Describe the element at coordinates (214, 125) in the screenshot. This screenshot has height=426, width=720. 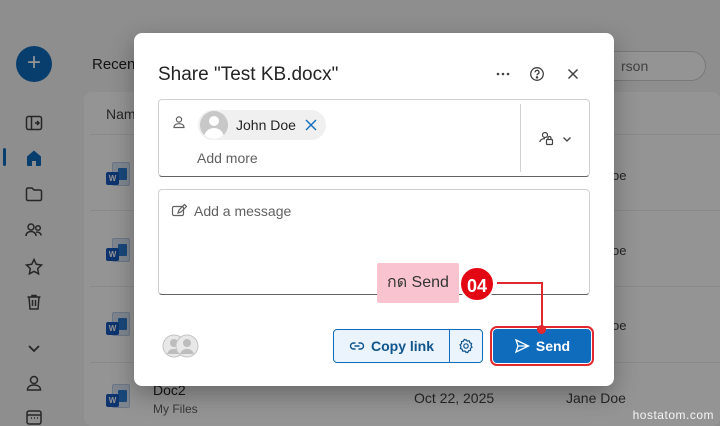
I see `avatar` at that location.